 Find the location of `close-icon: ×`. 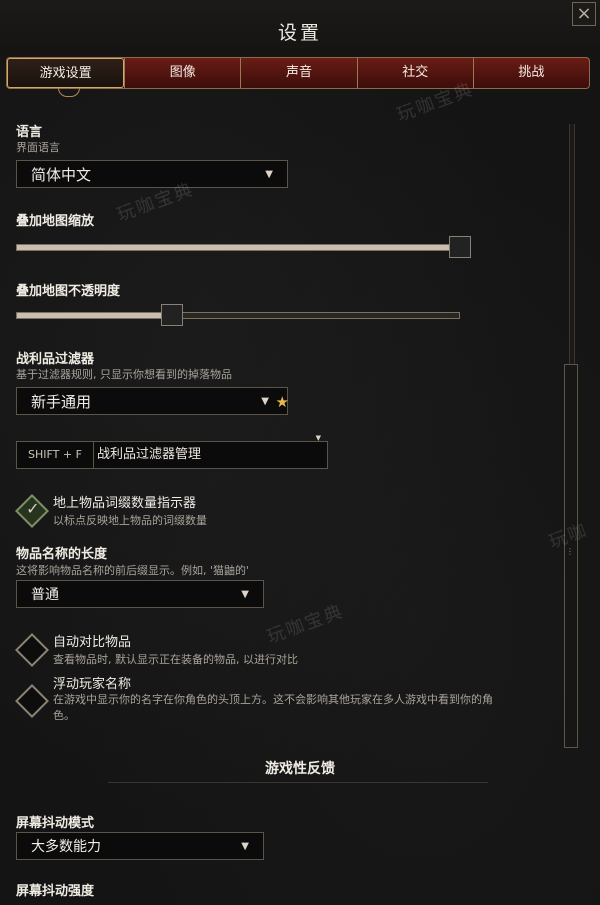

close-icon: × is located at coordinates (584, 14).